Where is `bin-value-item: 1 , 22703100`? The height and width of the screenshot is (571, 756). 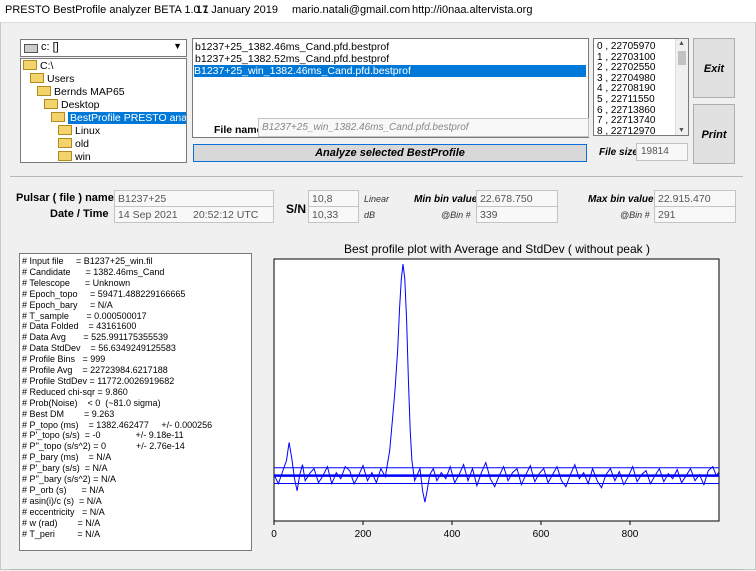
bin-value-item: 1 , 22703100 is located at coordinates (626, 57).